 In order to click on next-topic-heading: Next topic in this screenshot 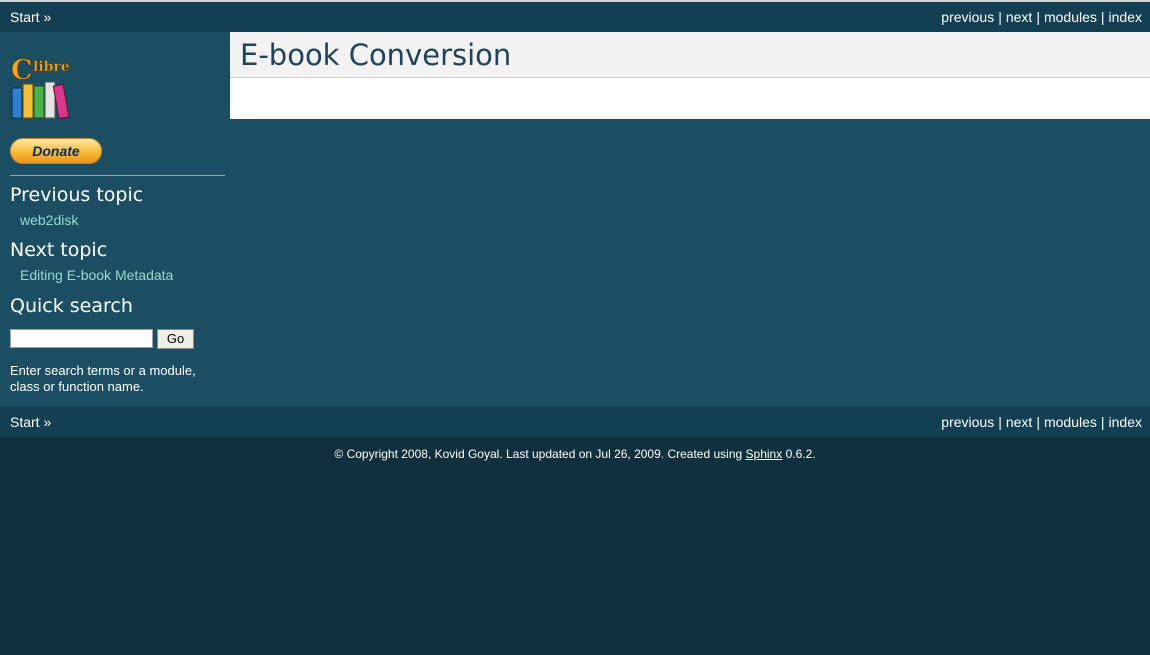, I will do `click(59, 250)`.